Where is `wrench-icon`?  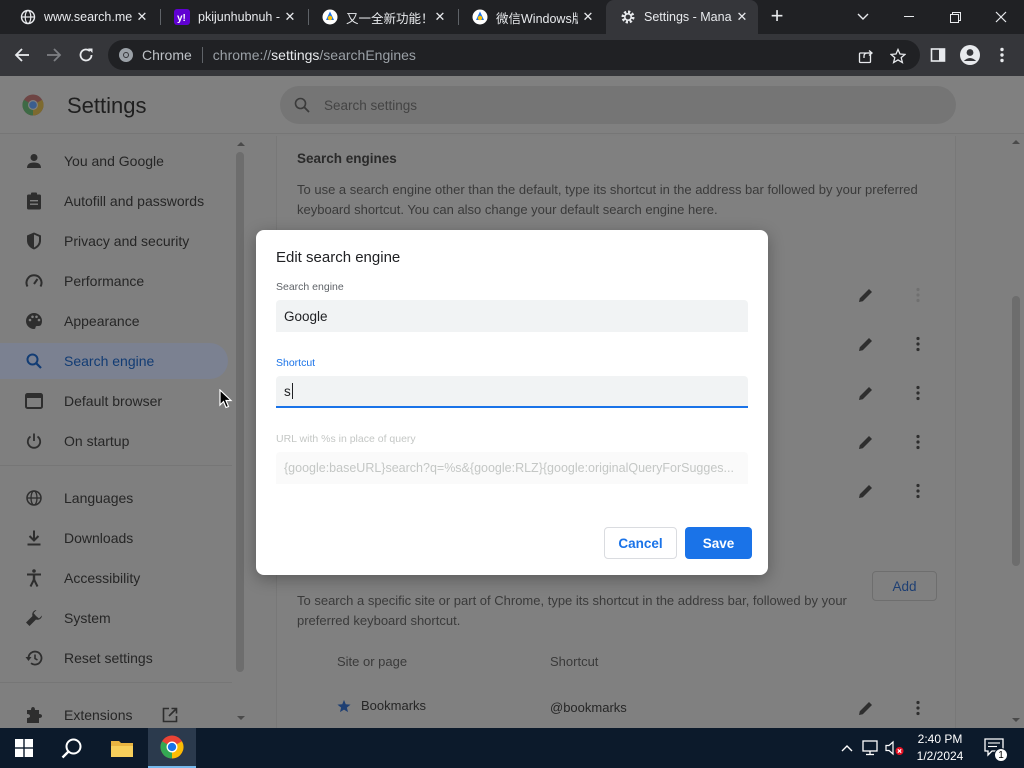 wrench-icon is located at coordinates (34, 618).